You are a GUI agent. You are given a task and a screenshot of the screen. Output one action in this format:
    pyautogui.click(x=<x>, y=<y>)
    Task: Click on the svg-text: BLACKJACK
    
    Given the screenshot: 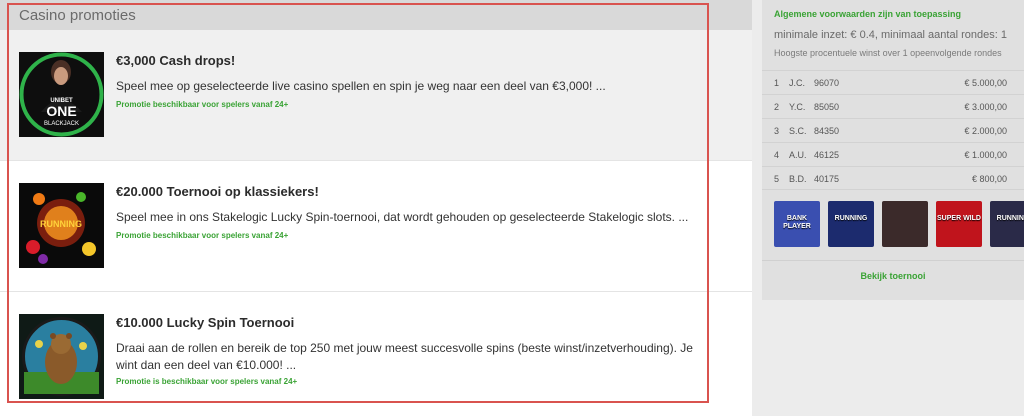 What is the action you would take?
    pyautogui.click(x=61, y=124)
    